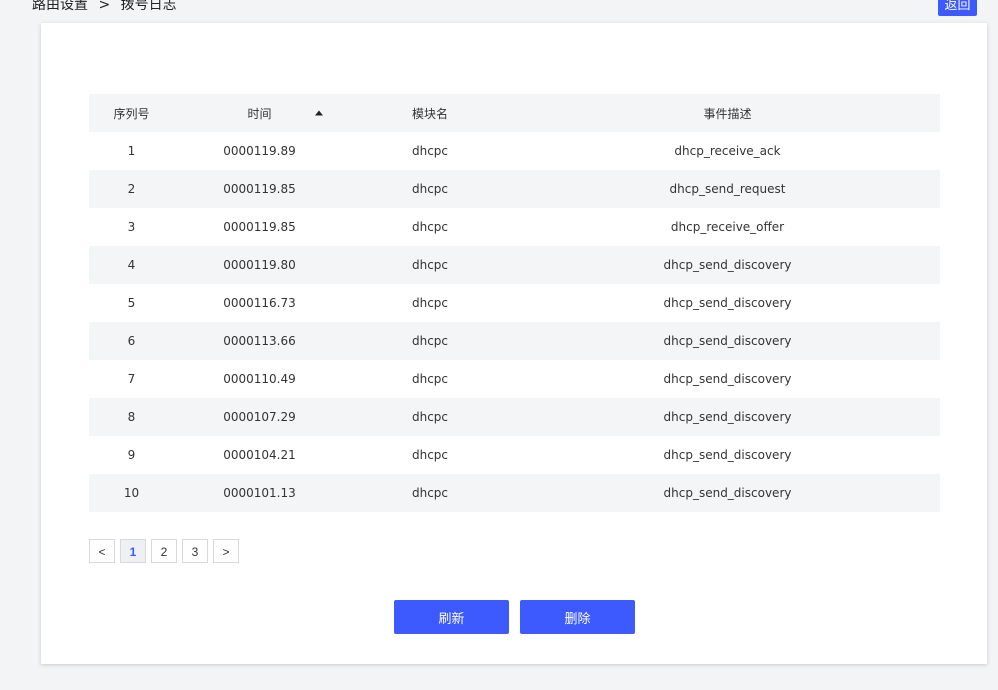 The height and width of the screenshot is (690, 998). What do you see at coordinates (514, 379) in the screenshot?
I see `table-row: 7 0000110.49 dhcpc dhcp_send_discovery` at bounding box center [514, 379].